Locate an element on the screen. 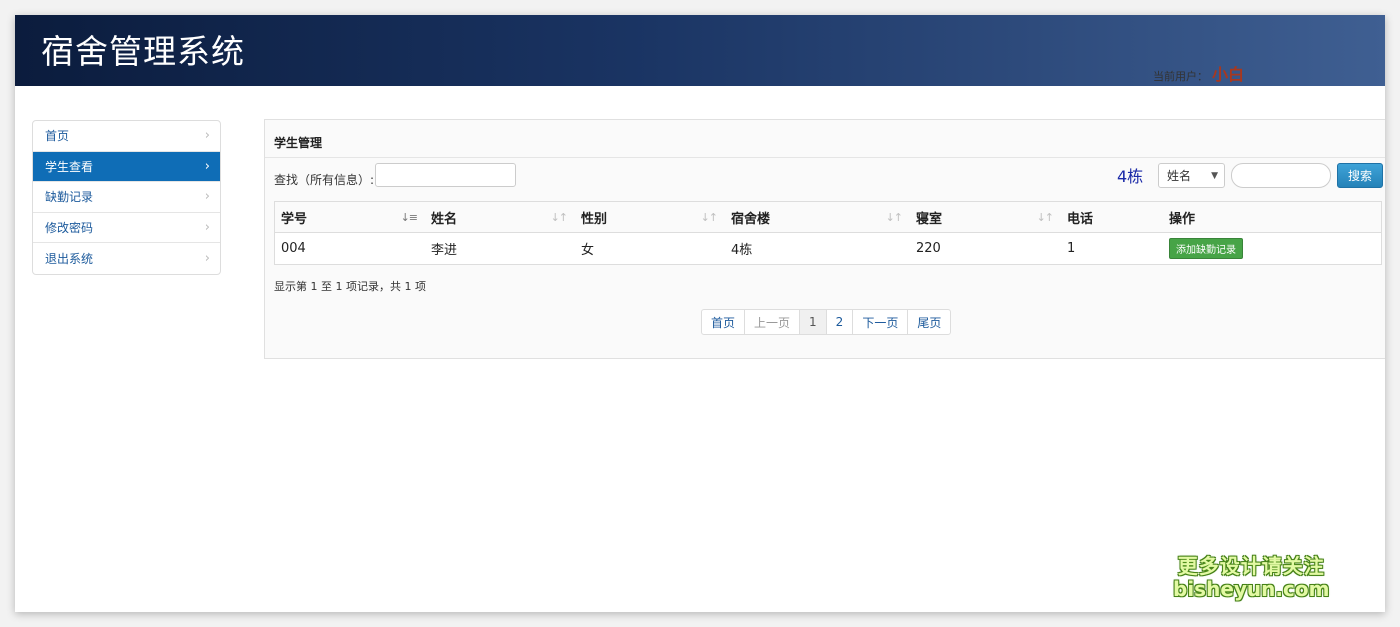 Image resolution: width=1400 pixels, height=627 pixels. top-header: 宿舍管理系统 当前用户： 小白 is located at coordinates (700, 50).